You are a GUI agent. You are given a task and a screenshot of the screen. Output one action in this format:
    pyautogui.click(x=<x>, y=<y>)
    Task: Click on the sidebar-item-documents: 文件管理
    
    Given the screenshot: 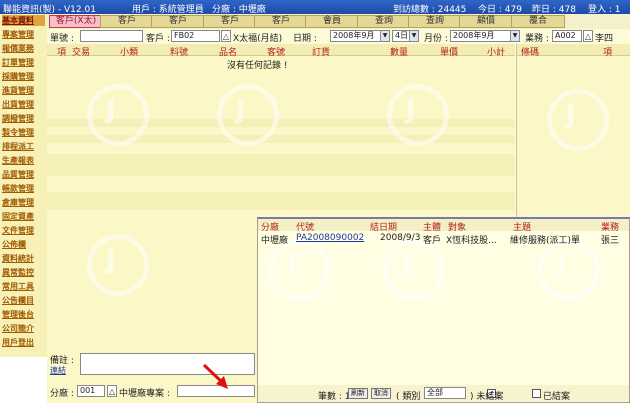 What is the action you would take?
    pyautogui.click(x=23, y=230)
    